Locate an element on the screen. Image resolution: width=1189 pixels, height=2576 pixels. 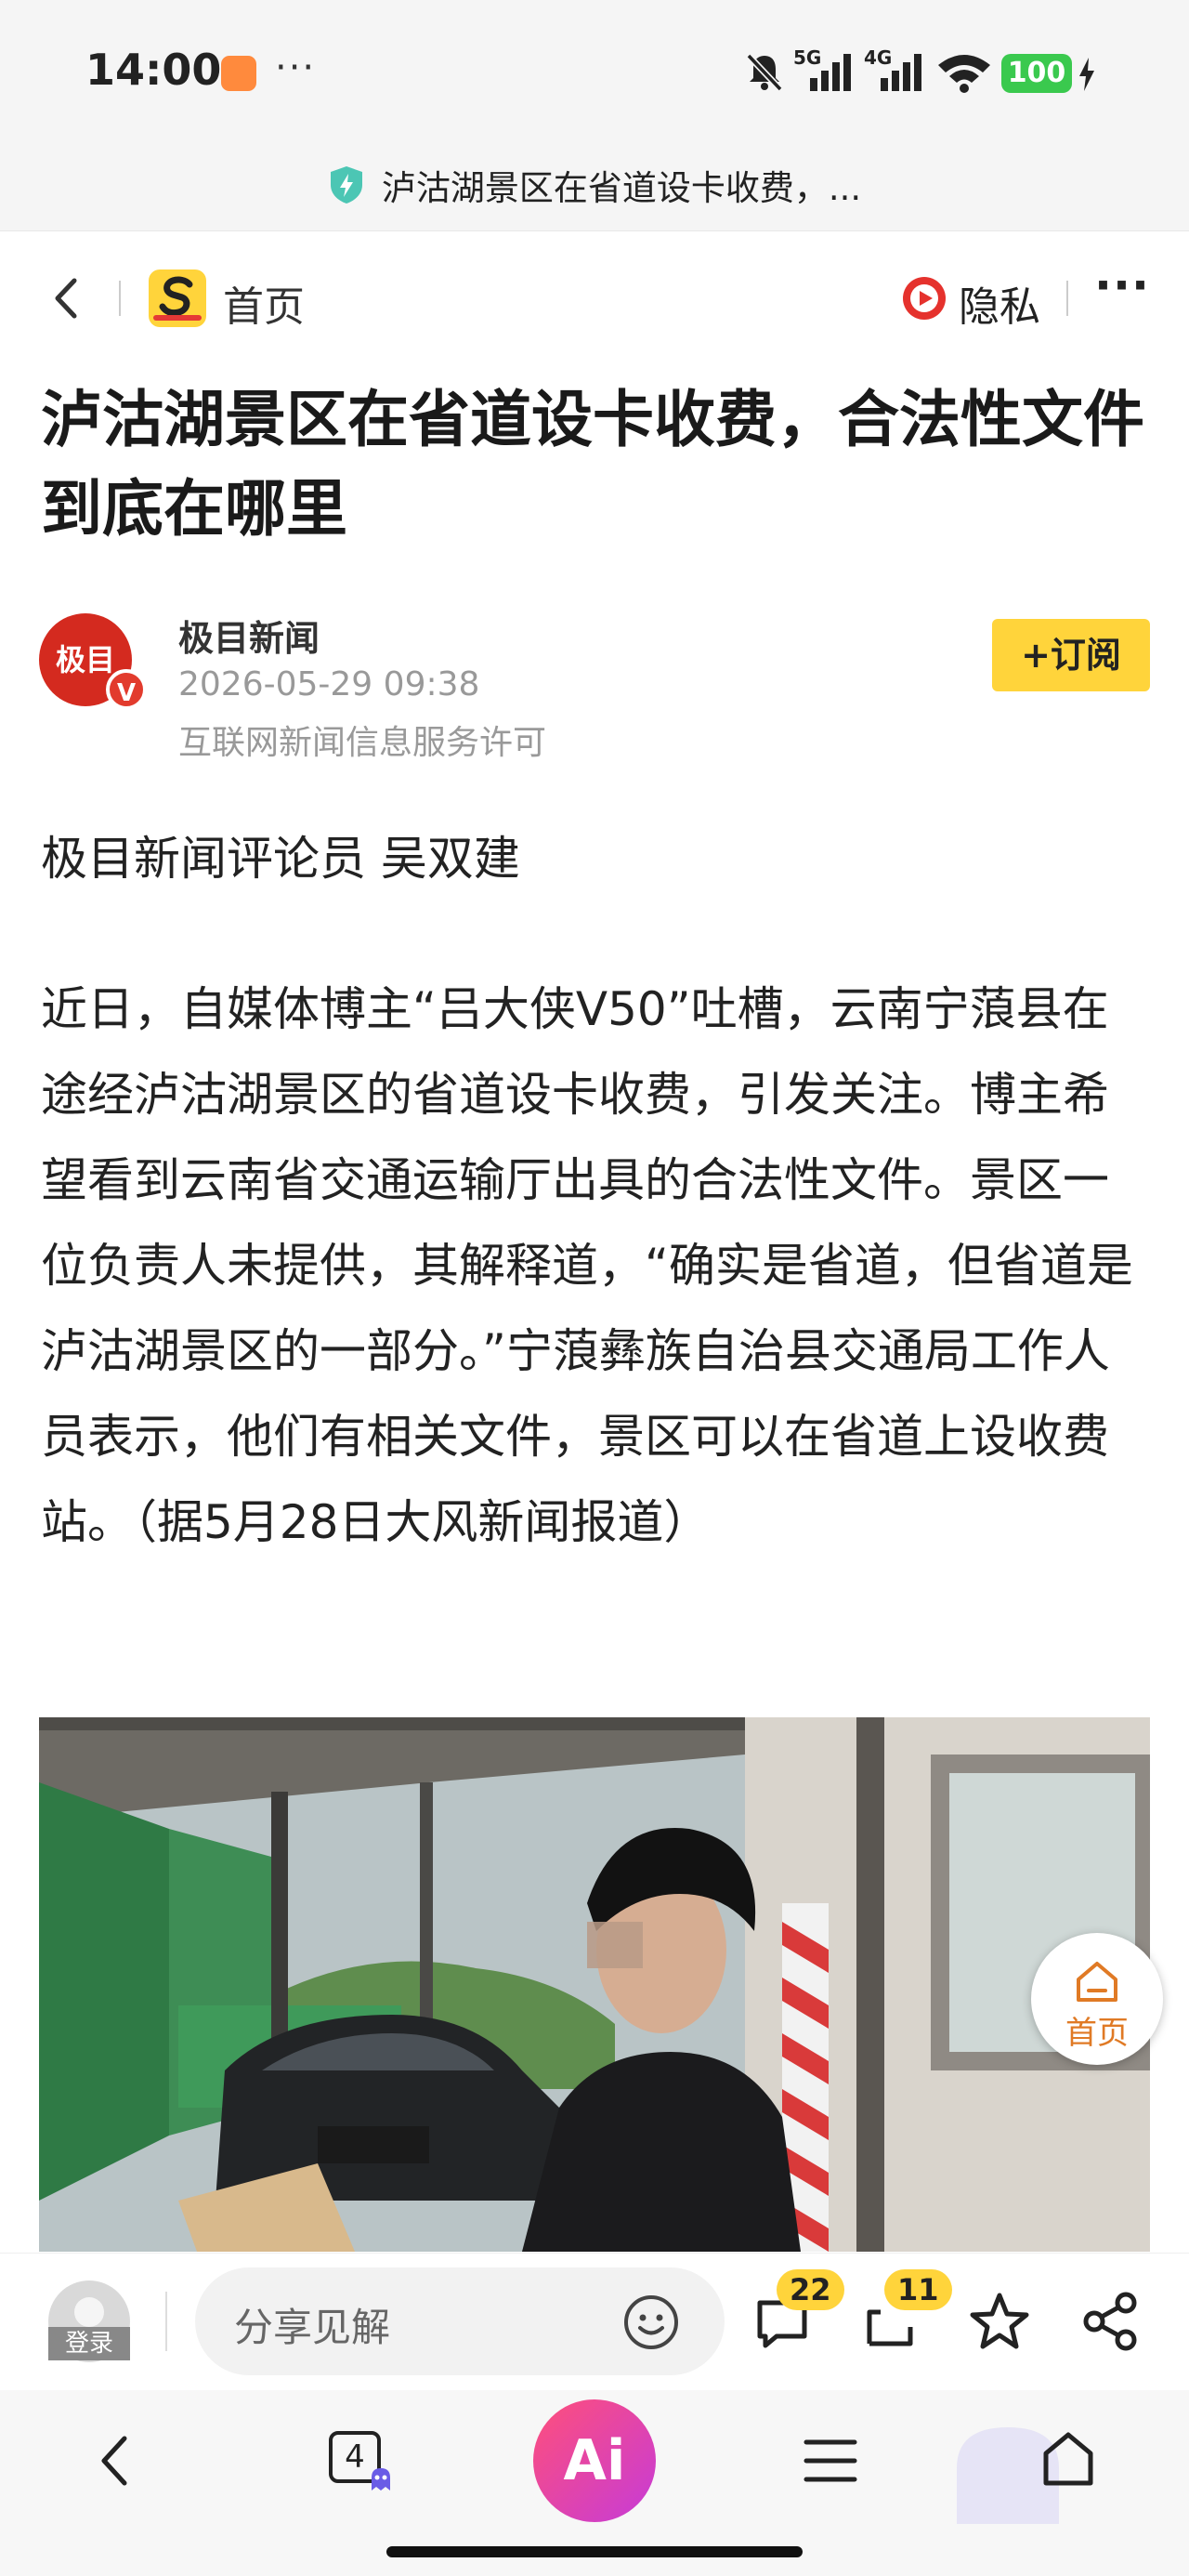
signal-4g-icon is located at coordinates (901, 72).